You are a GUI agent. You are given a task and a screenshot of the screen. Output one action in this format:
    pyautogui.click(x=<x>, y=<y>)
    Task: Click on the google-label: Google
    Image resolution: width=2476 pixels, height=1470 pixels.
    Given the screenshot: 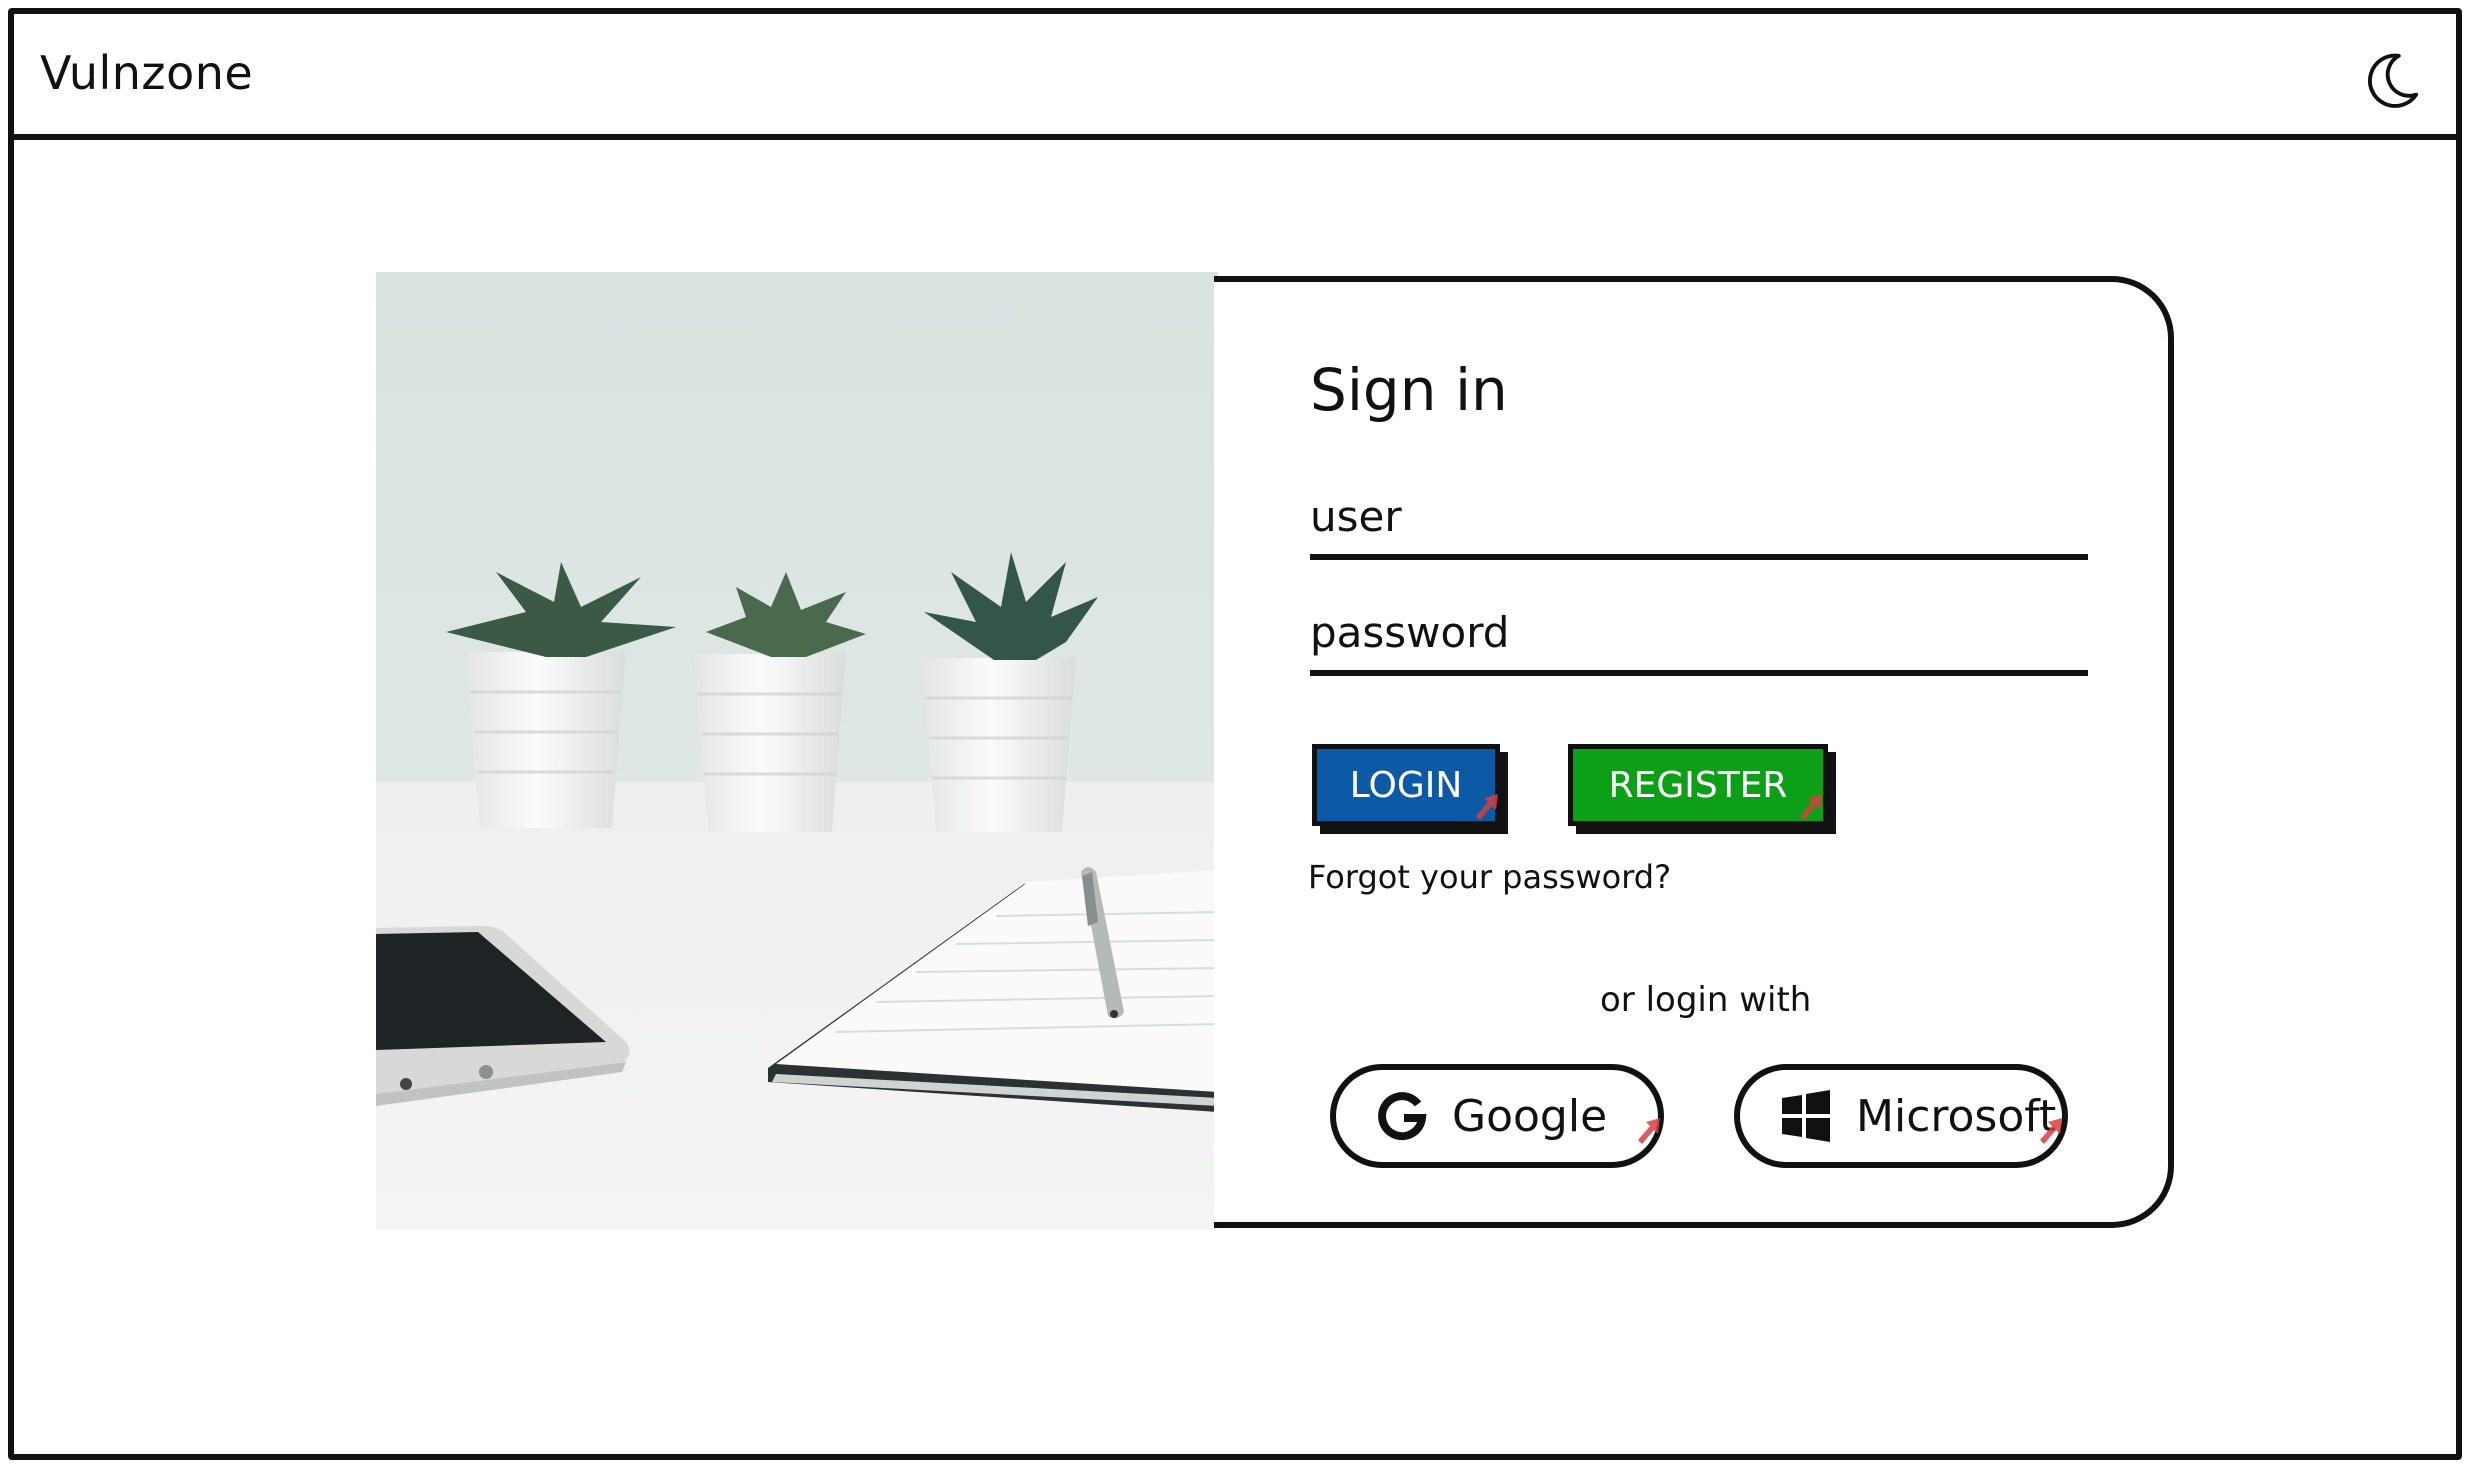 What is the action you would take?
    pyautogui.click(x=1530, y=1116)
    